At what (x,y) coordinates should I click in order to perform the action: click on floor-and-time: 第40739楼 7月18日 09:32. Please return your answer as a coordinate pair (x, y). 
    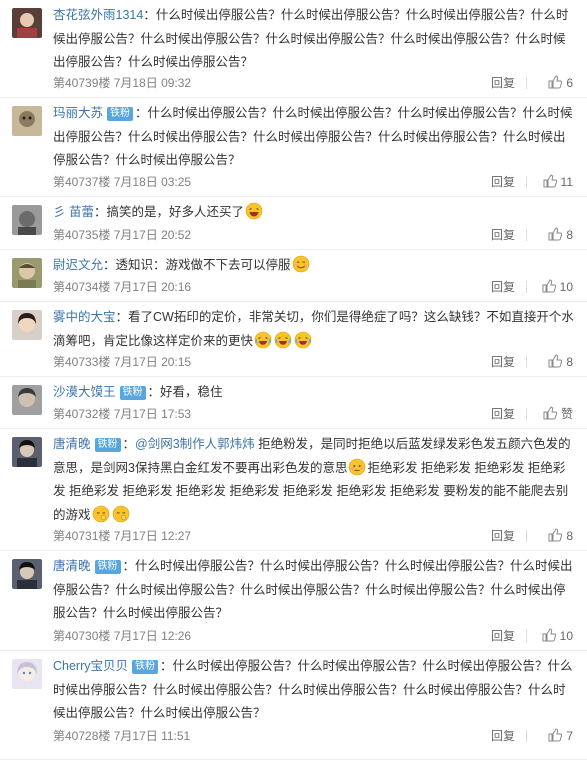
    Looking at the image, I should click on (122, 83).